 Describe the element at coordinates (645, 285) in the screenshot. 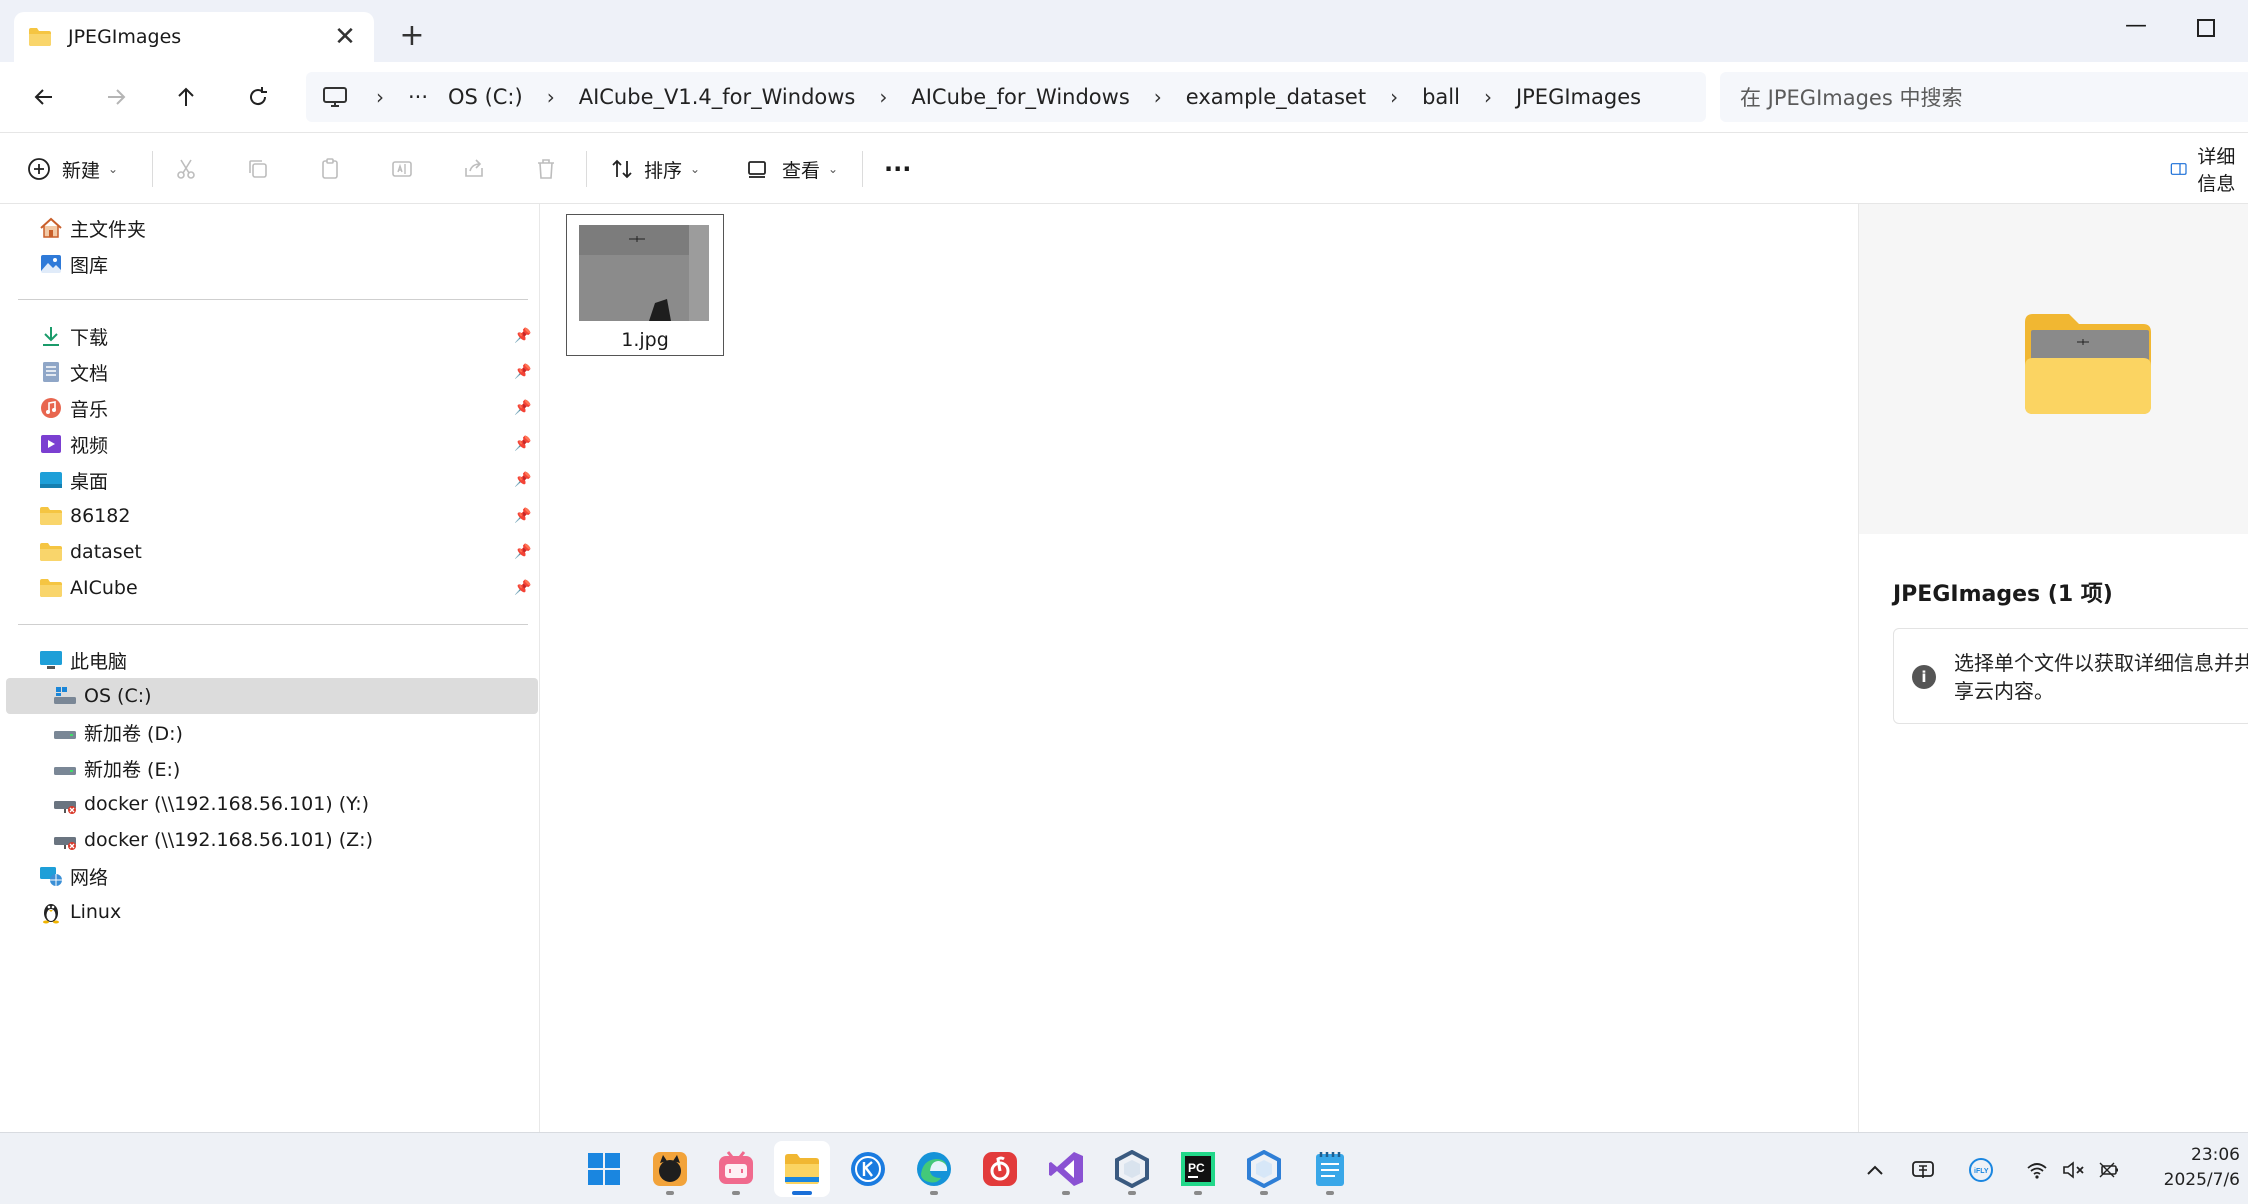

I see `file-item-1jpg: 1.jpg` at that location.